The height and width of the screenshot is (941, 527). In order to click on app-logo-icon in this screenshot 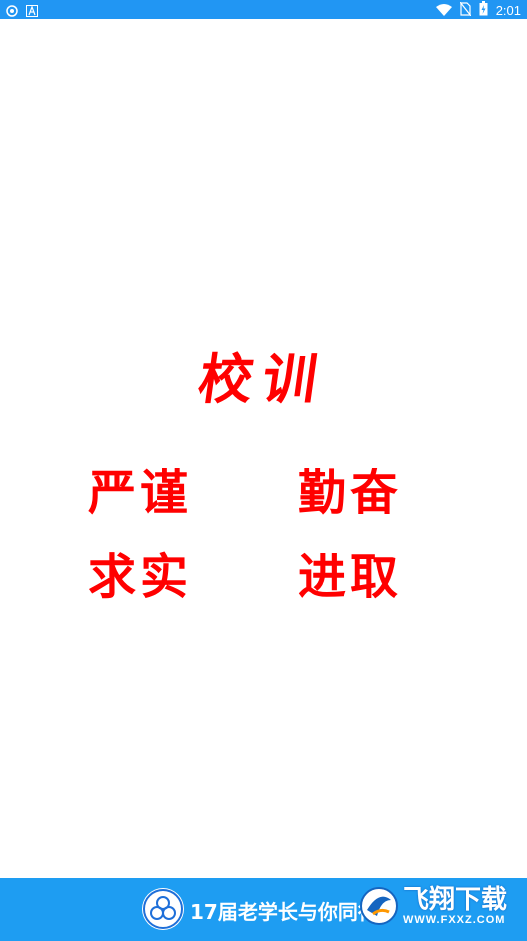, I will do `click(163, 909)`.